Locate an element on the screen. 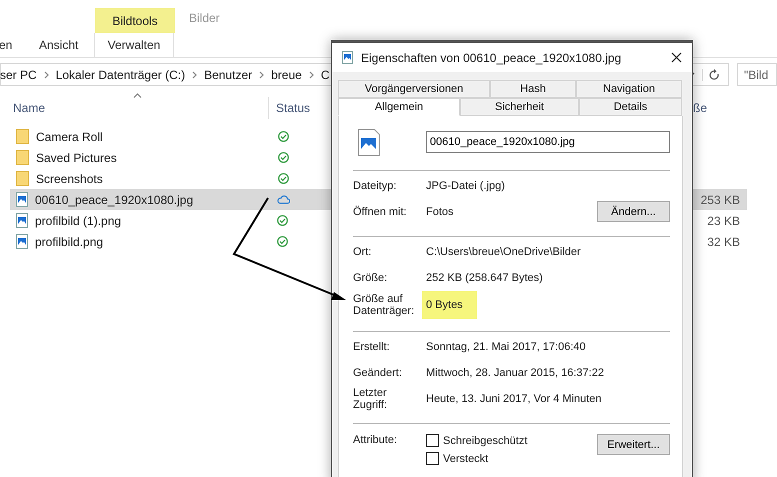  property-label: Erstellt: is located at coordinates (372, 346).